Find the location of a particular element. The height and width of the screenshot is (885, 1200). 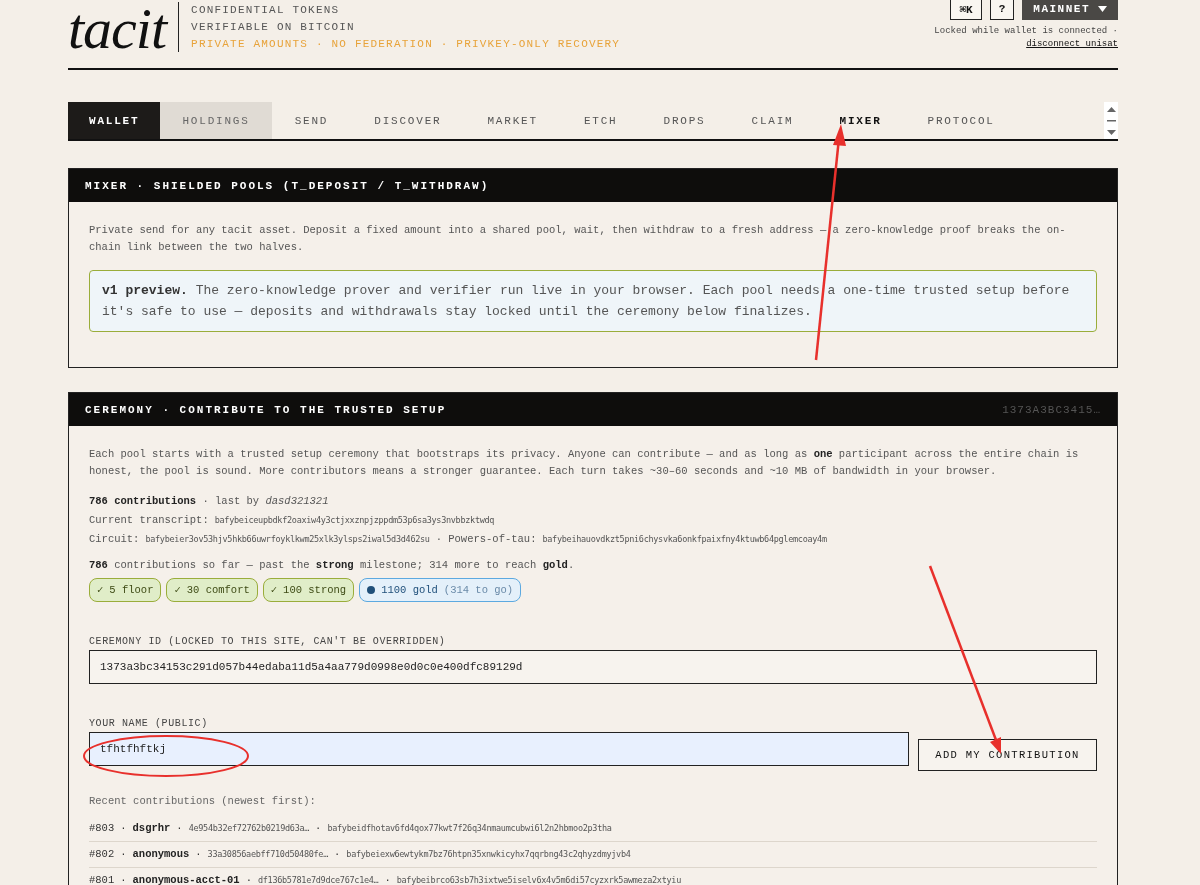

contribution-summary: 786 contributions · last by dasd321321 is located at coordinates (209, 501).